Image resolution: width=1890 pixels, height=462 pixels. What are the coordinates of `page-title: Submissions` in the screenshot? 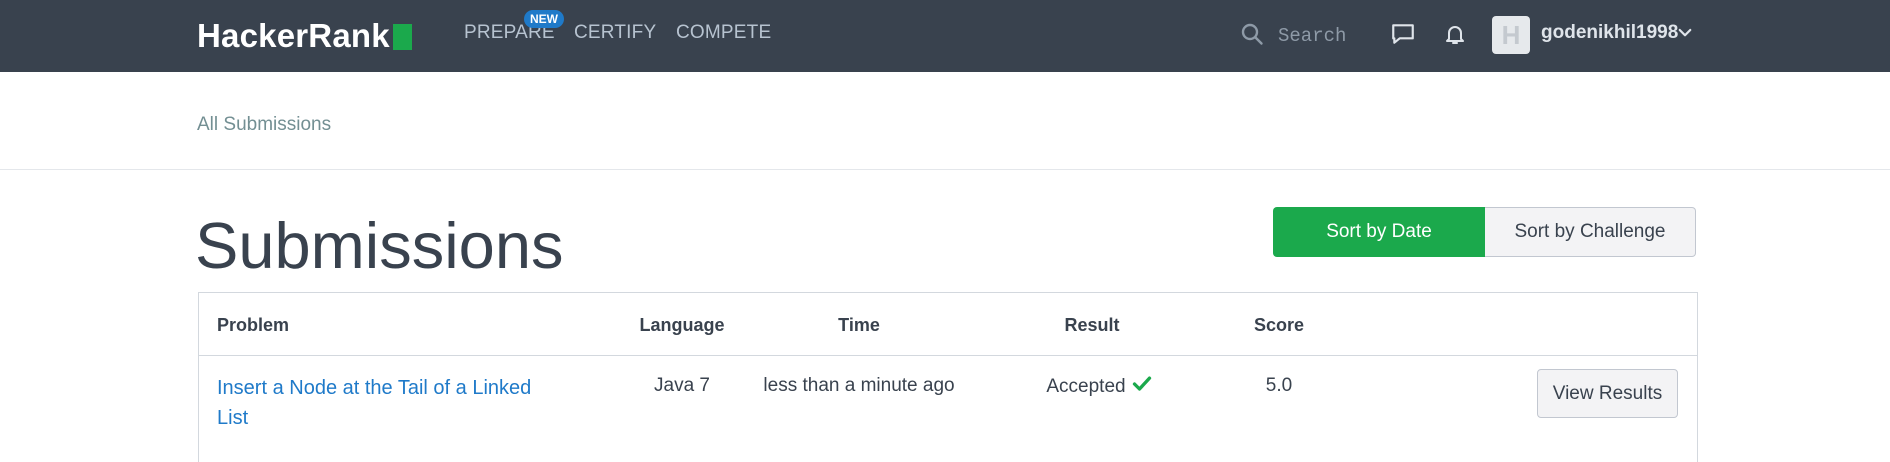 It's located at (379, 245).